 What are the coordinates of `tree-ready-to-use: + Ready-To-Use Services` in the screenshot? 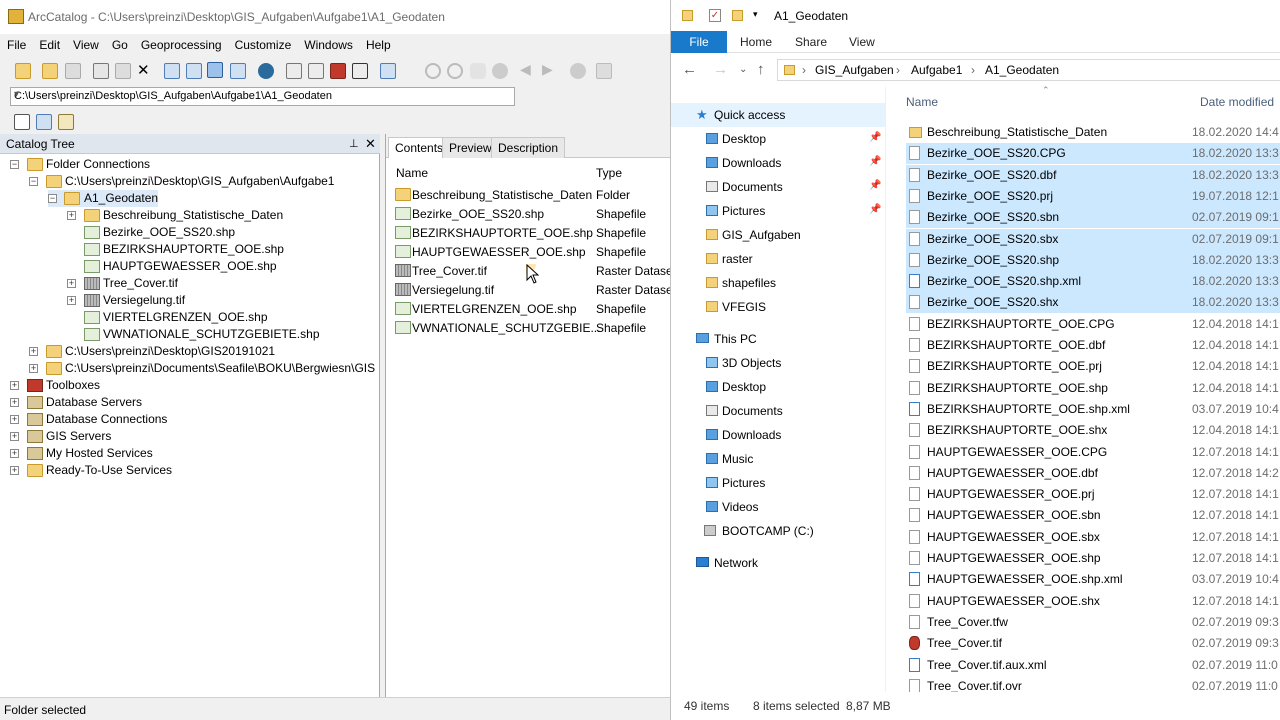 It's located at (190, 470).